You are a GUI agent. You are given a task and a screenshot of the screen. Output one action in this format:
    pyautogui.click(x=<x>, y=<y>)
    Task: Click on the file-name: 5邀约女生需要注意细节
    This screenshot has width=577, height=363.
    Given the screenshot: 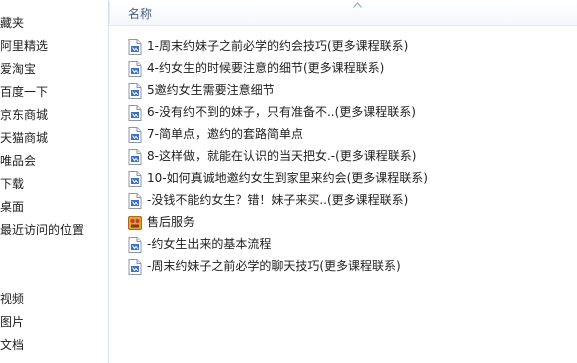 What is the action you would take?
    pyautogui.click(x=211, y=90)
    